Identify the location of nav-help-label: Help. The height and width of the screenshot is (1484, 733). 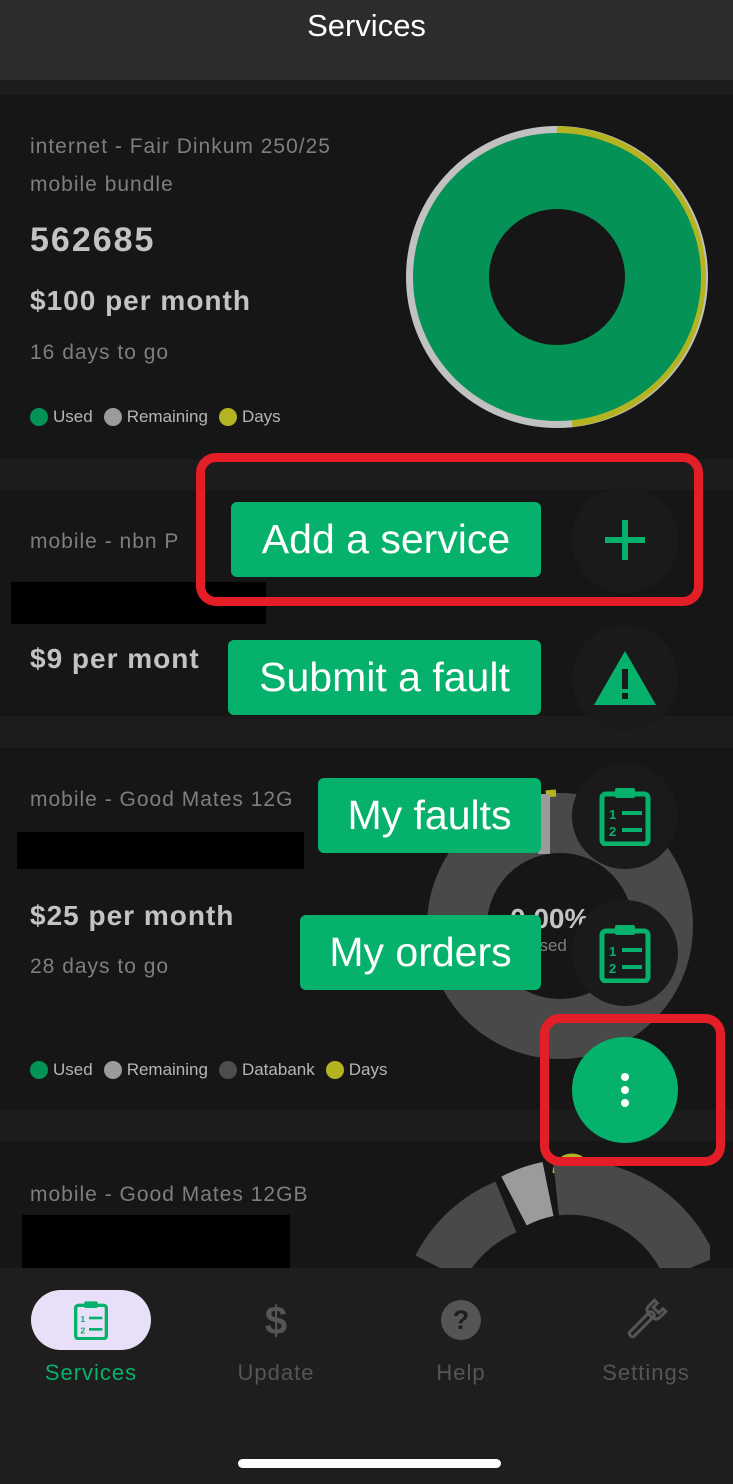
(461, 1372).